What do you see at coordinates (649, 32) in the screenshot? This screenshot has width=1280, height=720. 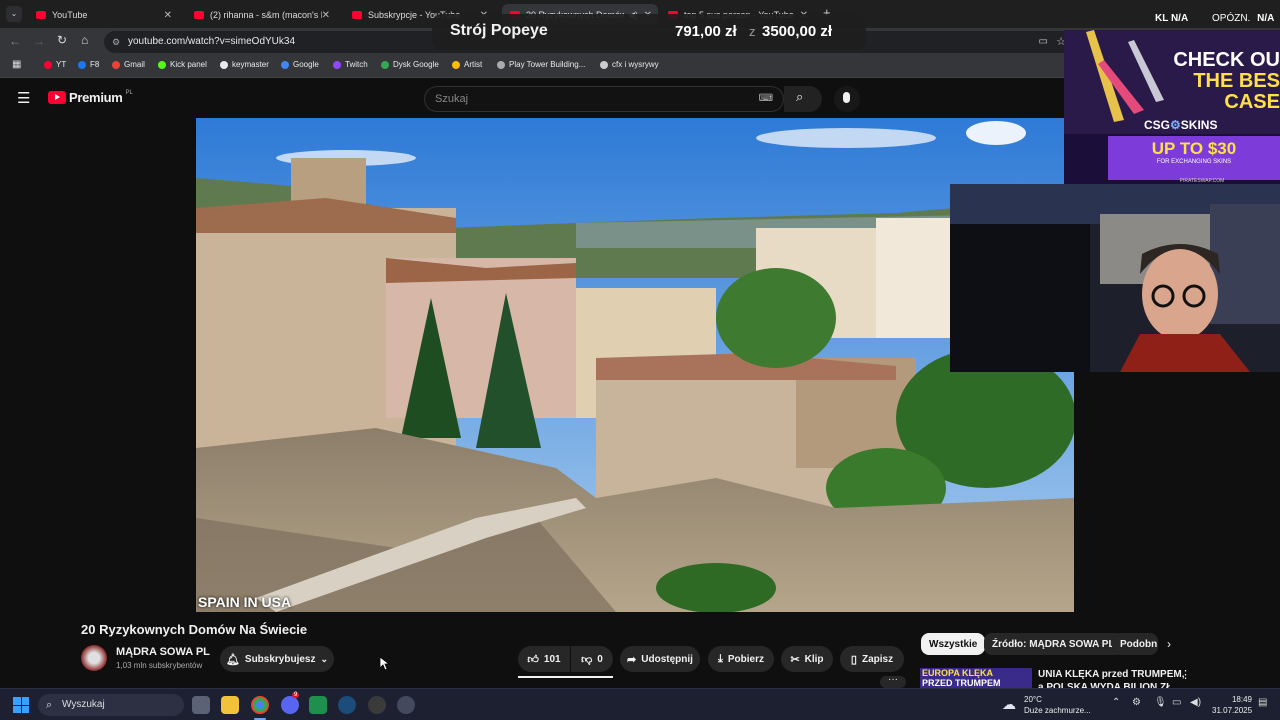 I see `stream-goal-overlay: Strój Popeye 791,00 zł z 3500,00 zł` at bounding box center [649, 32].